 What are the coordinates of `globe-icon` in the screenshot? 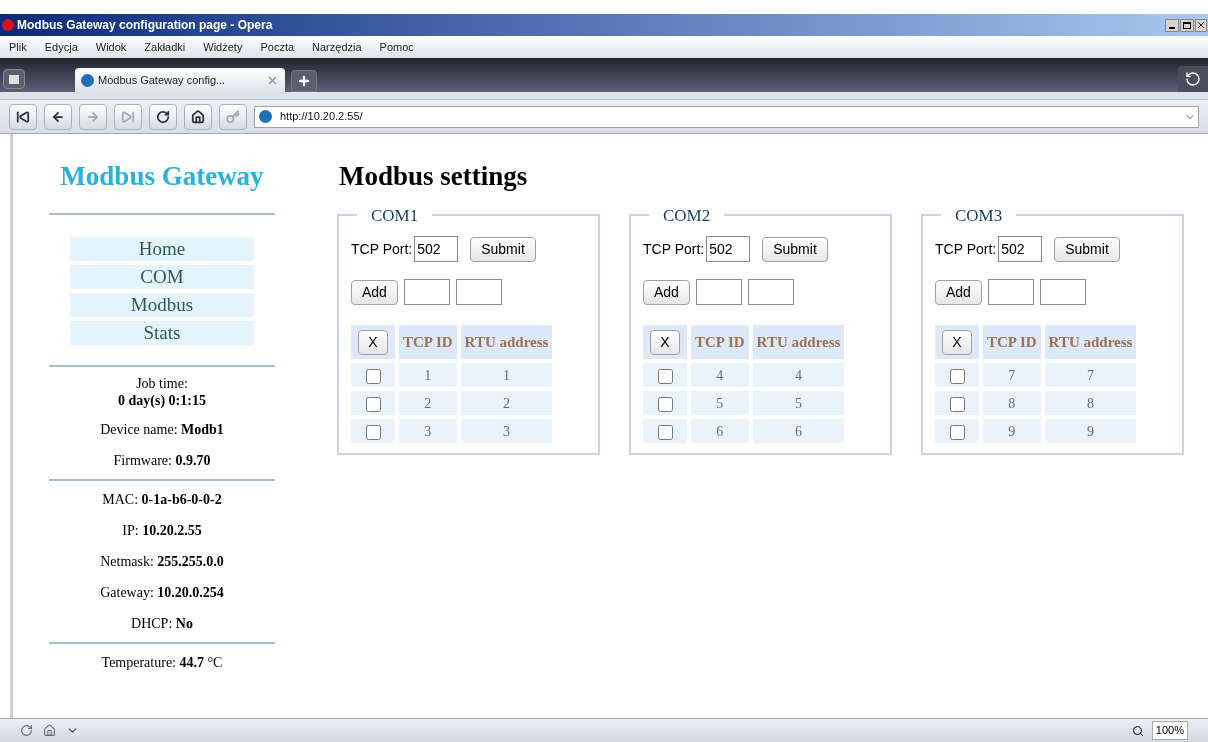 It's located at (87, 80).